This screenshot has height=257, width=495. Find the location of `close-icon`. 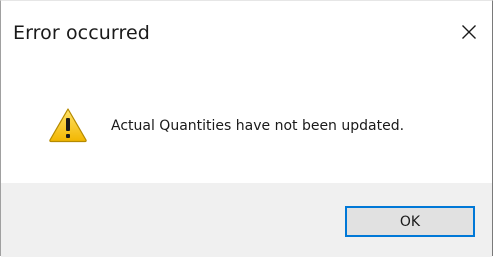

close-icon is located at coordinates (469, 32).